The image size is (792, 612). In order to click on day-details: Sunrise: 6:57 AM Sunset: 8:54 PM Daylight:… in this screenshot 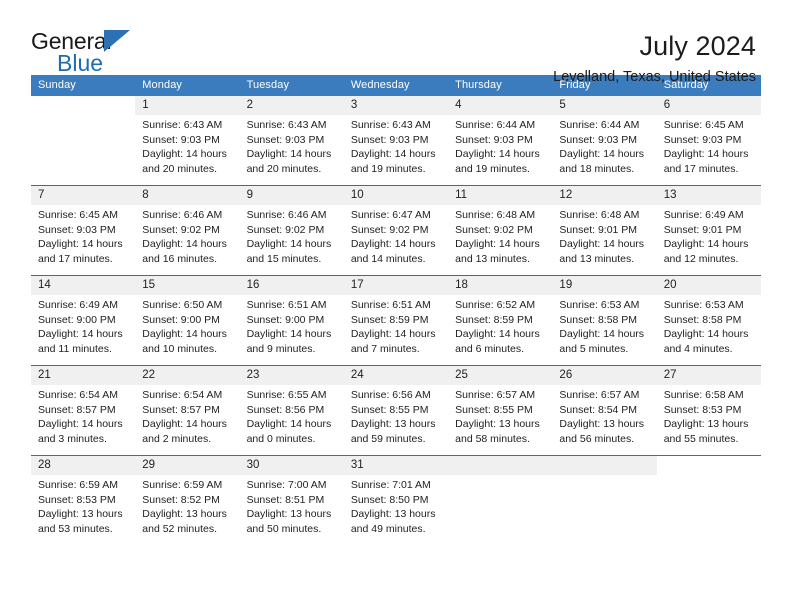, I will do `click(604, 415)`.